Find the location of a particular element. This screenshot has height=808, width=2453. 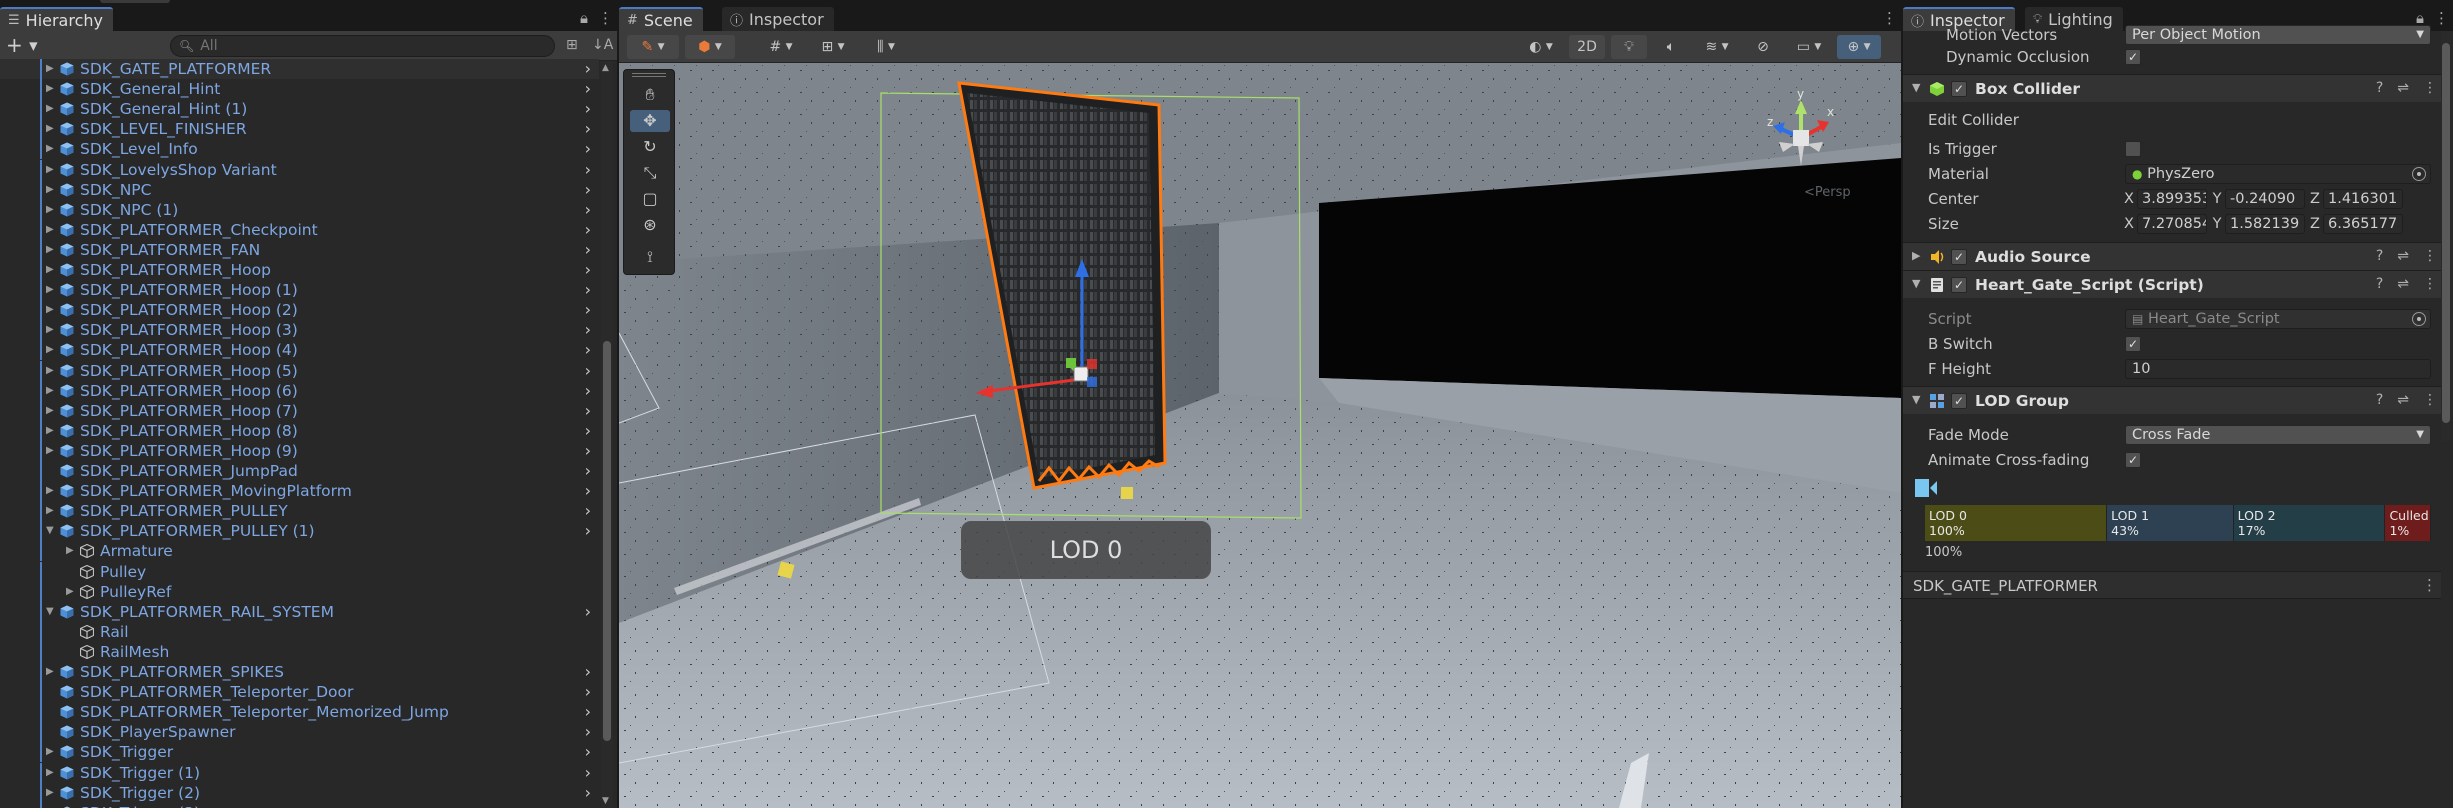

scroll-down-icon: ▼ is located at coordinates (605, 801).